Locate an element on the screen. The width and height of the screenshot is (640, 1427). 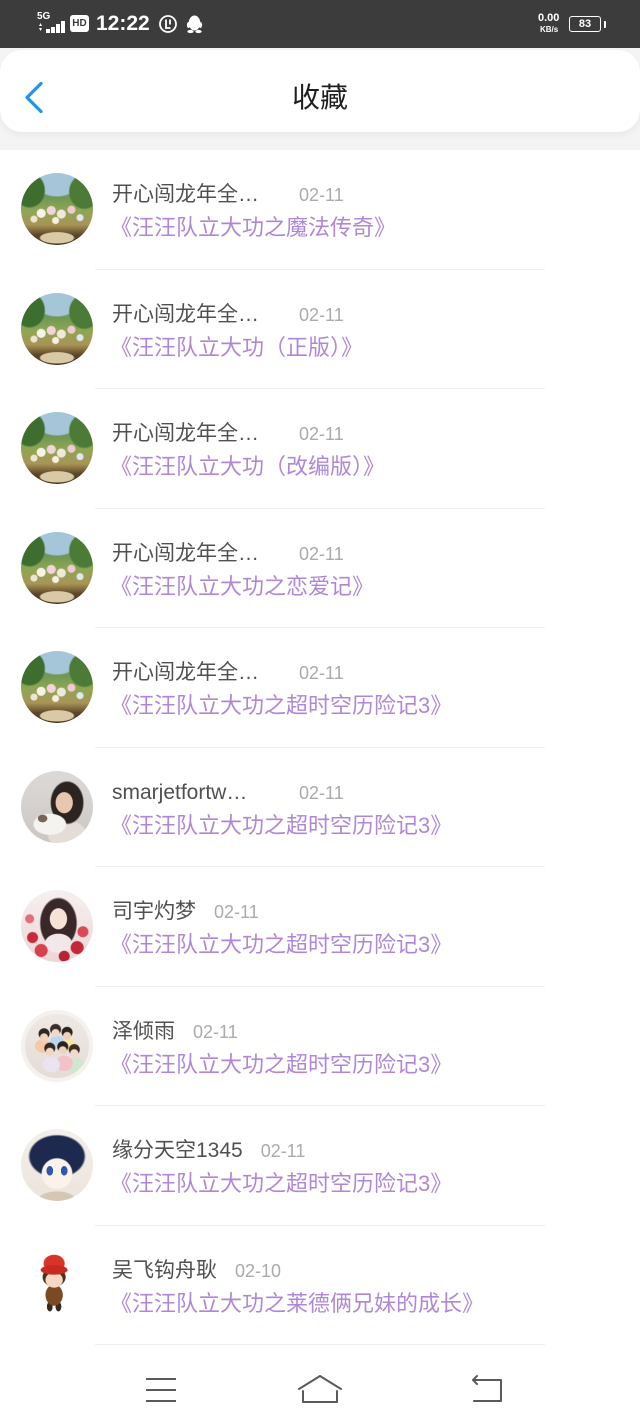
back-button is located at coordinates (34, 97).